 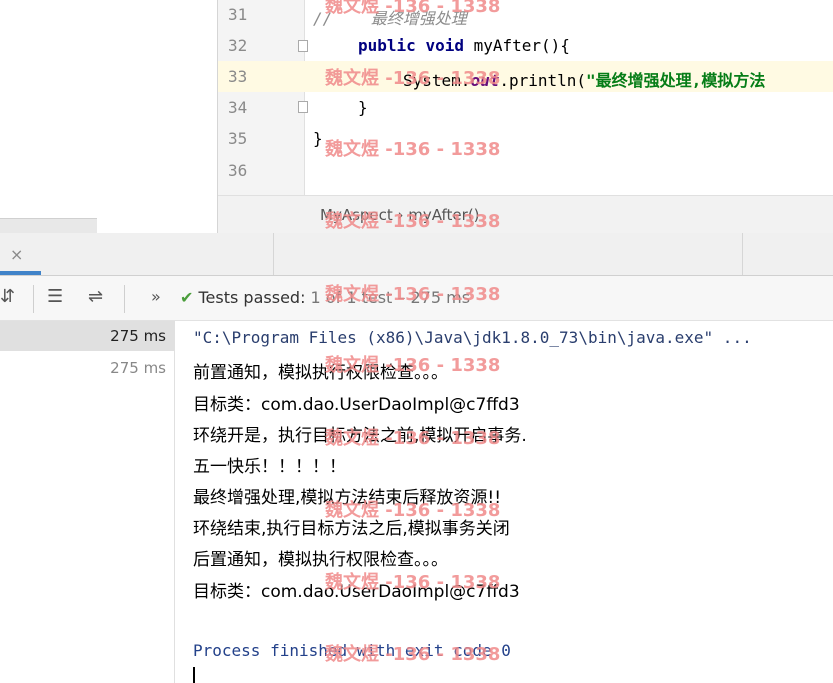 I want to click on check-icon: ✔, so click(x=187, y=297).